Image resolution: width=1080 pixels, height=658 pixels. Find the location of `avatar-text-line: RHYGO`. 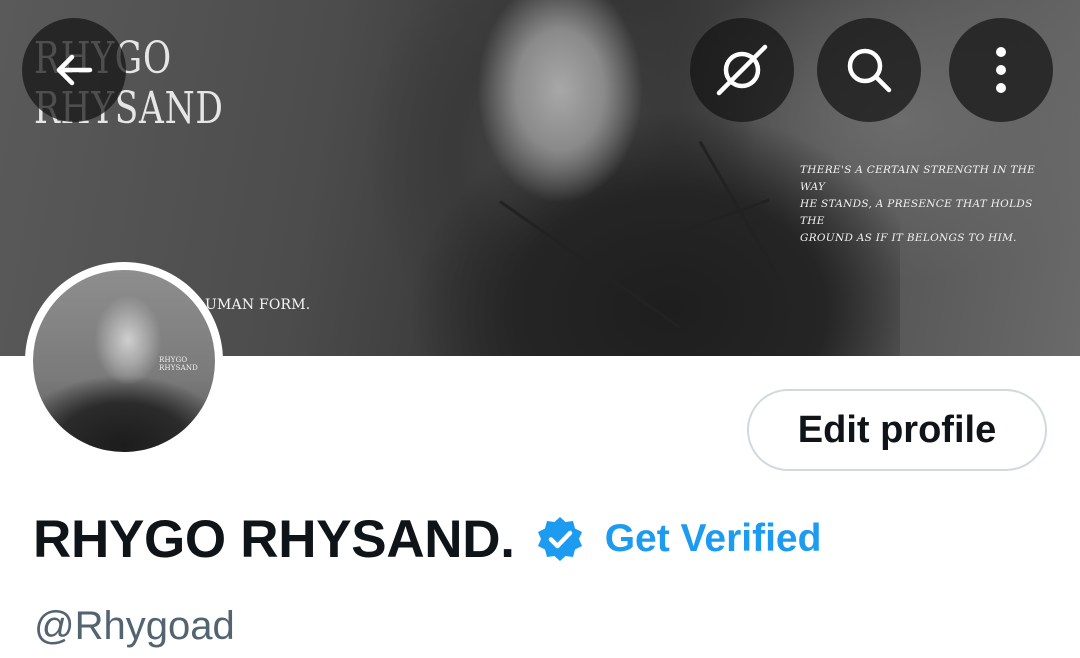

avatar-text-line: RHYGO is located at coordinates (173, 360).